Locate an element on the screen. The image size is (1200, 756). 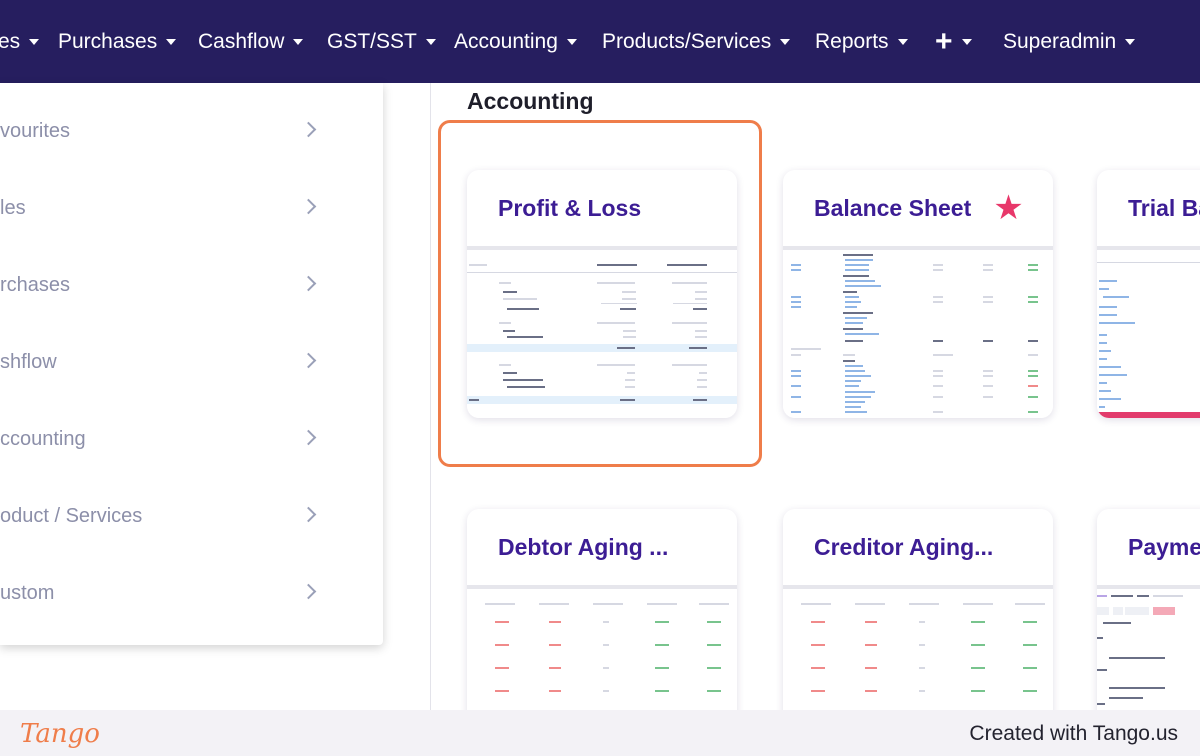
section-title: Accounting is located at coordinates (530, 101).